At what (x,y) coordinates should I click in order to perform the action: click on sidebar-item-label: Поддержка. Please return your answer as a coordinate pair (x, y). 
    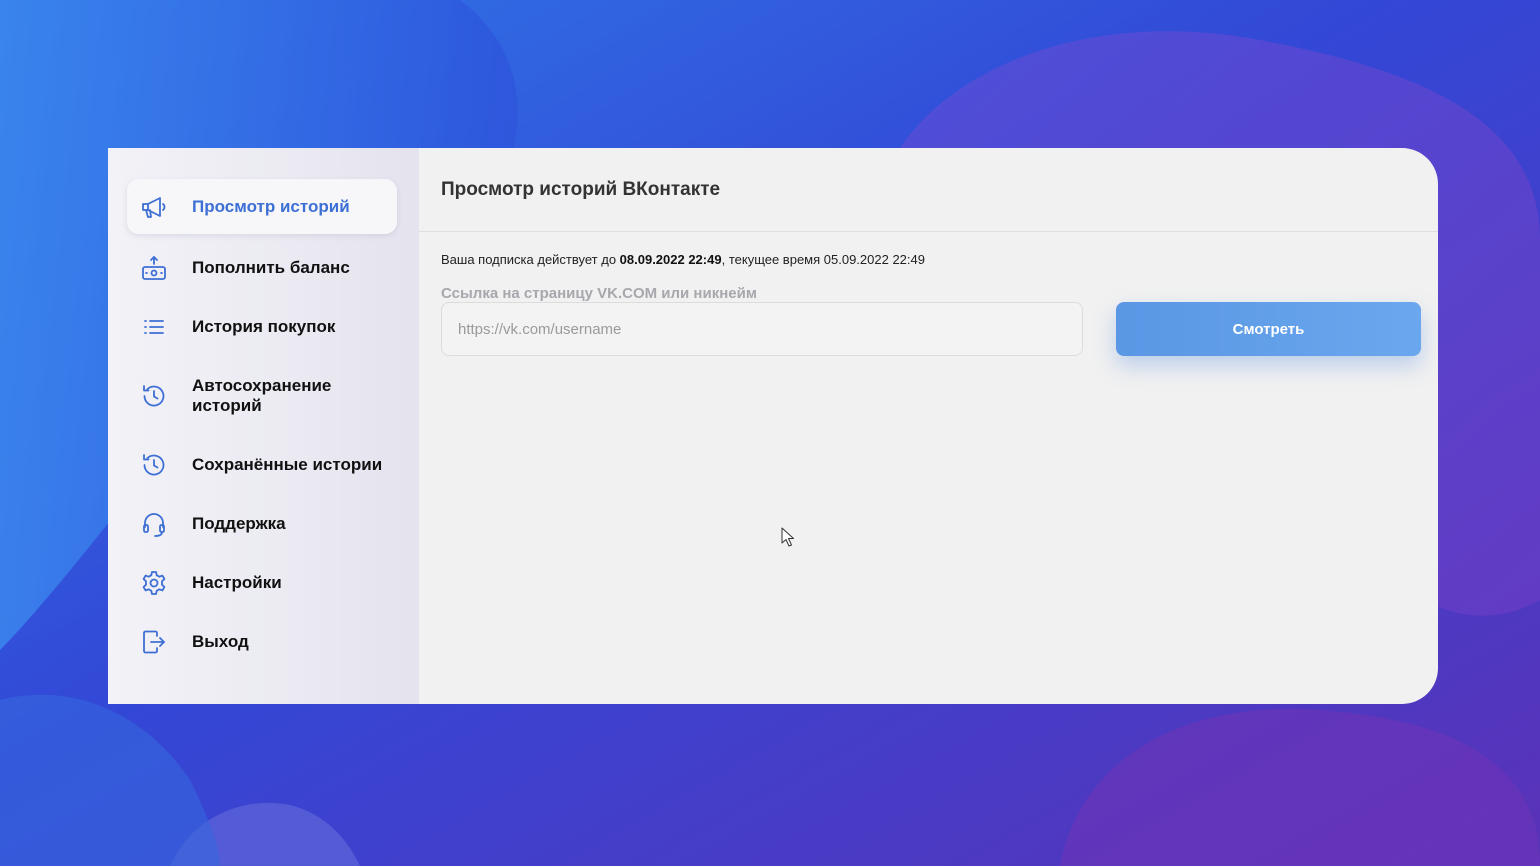
    Looking at the image, I should click on (239, 523).